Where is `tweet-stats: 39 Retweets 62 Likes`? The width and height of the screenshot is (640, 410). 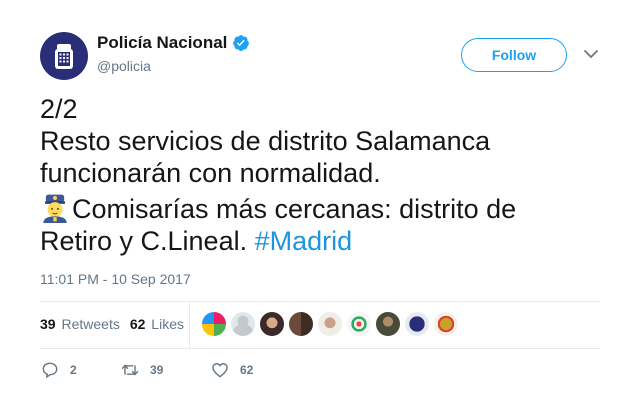
tweet-stats: 39 Retweets 62 Likes is located at coordinates (117, 324).